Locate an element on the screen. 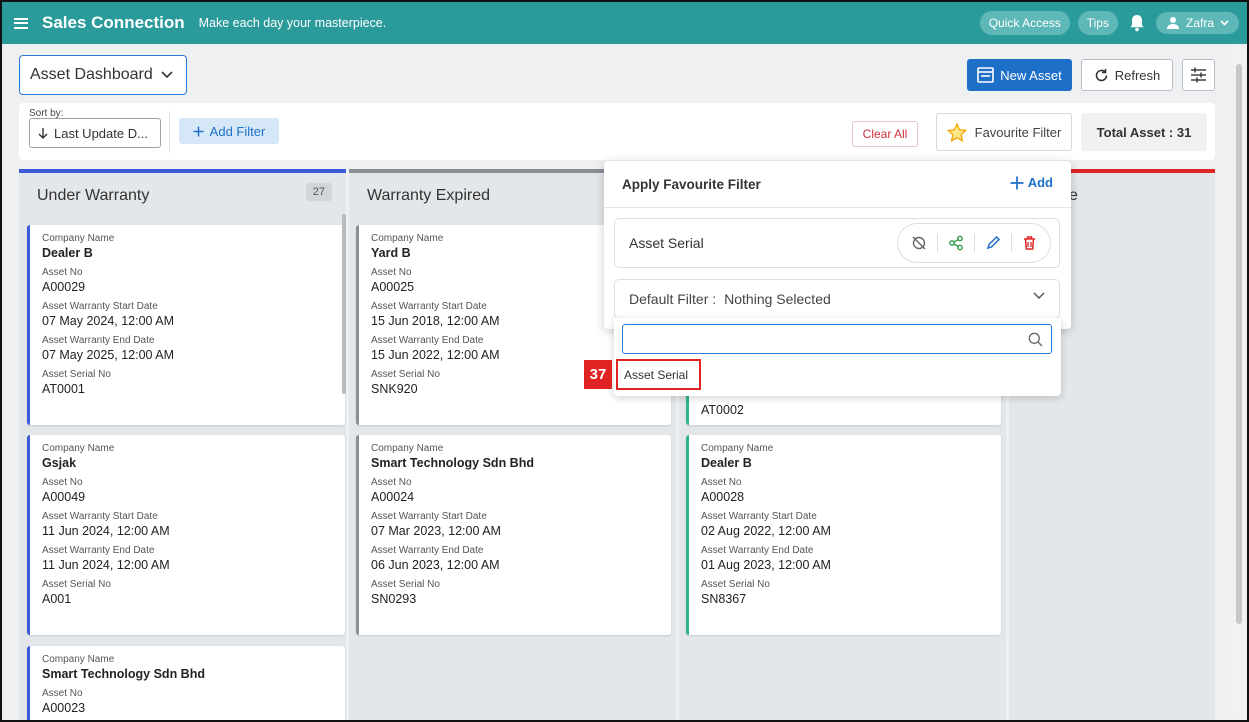 The height and width of the screenshot is (722, 1249). refresh-label: Refresh is located at coordinates (1137, 75).